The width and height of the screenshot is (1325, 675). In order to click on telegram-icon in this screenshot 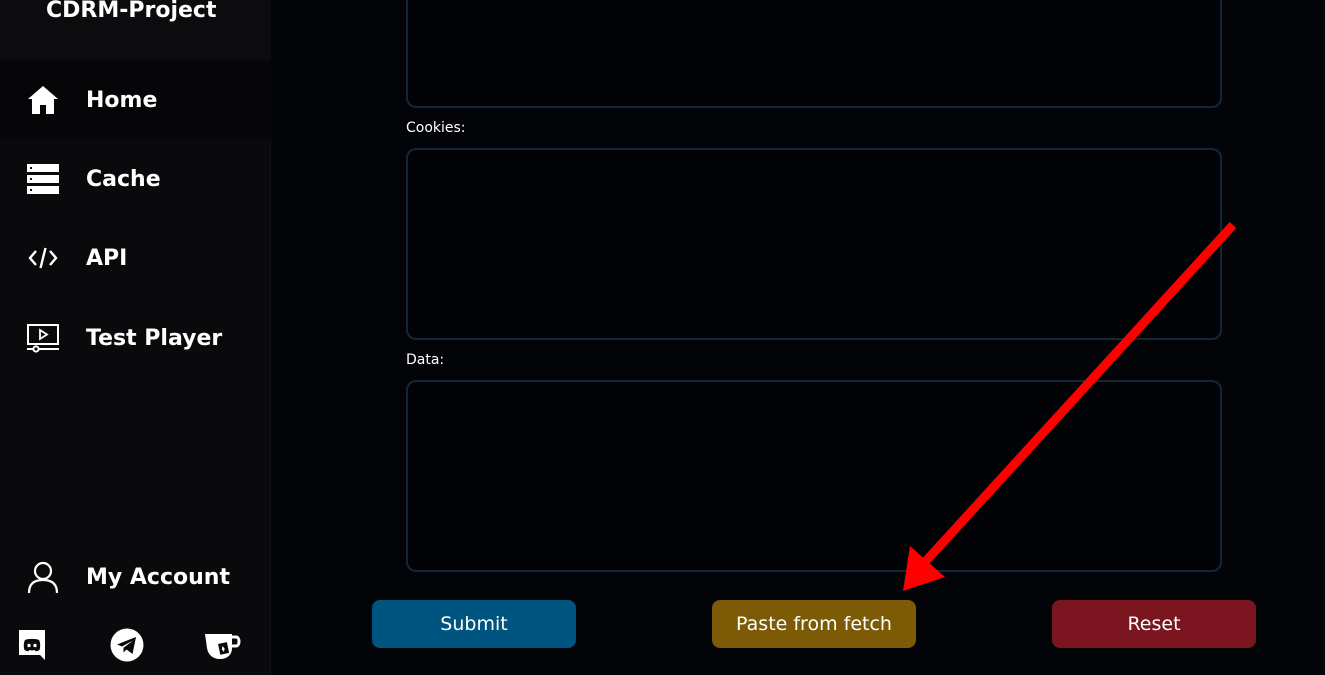, I will do `click(127, 647)`.